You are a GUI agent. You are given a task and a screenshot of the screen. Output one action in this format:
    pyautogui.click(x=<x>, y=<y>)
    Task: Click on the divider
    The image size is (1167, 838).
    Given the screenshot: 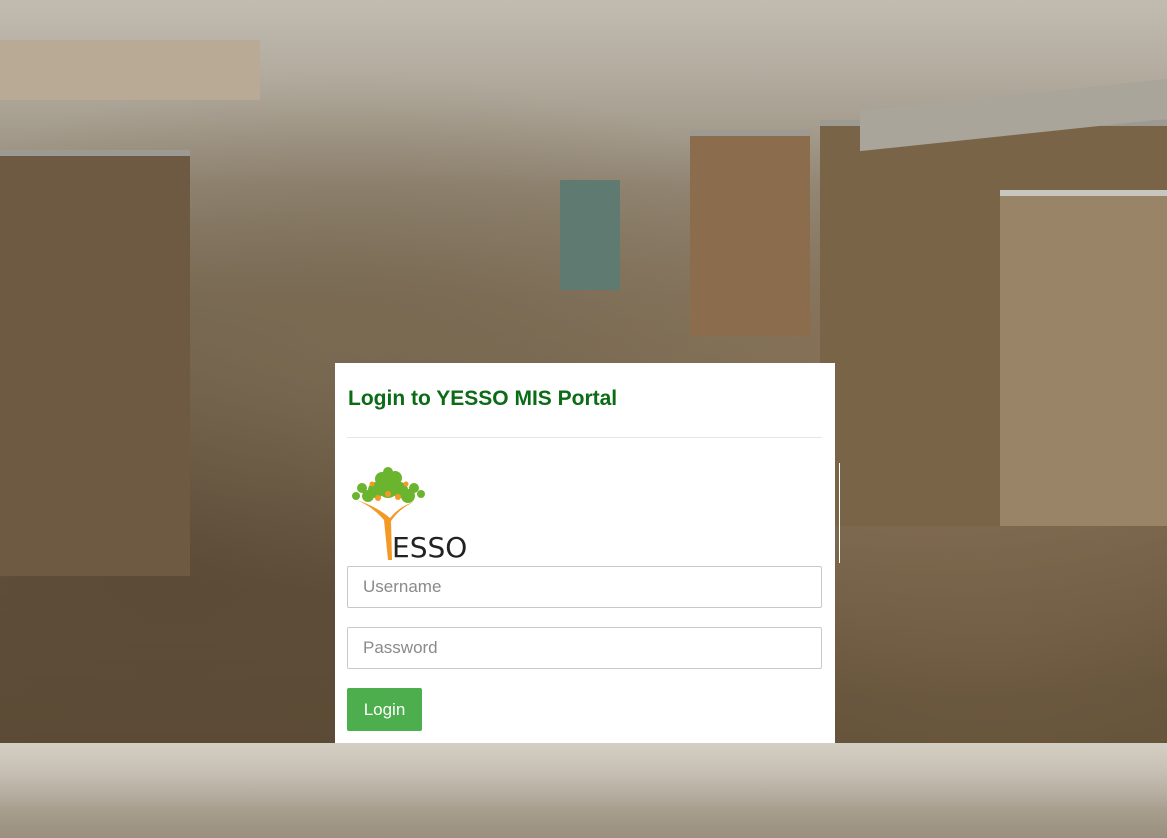 What is the action you would take?
    pyautogui.click(x=584, y=437)
    